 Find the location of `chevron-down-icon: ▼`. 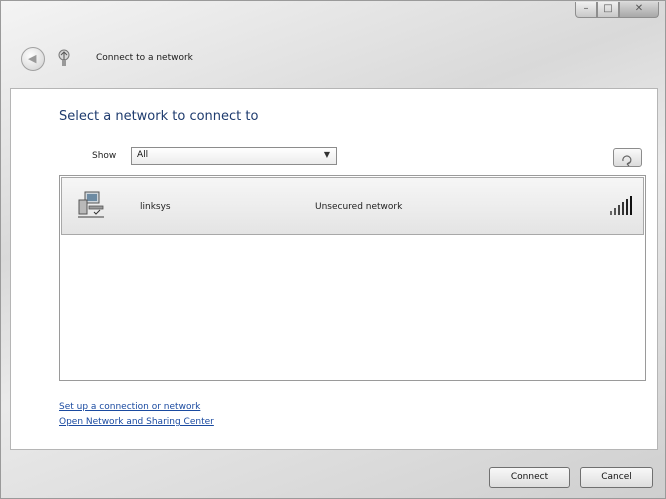

chevron-down-icon: ▼ is located at coordinates (326, 154).